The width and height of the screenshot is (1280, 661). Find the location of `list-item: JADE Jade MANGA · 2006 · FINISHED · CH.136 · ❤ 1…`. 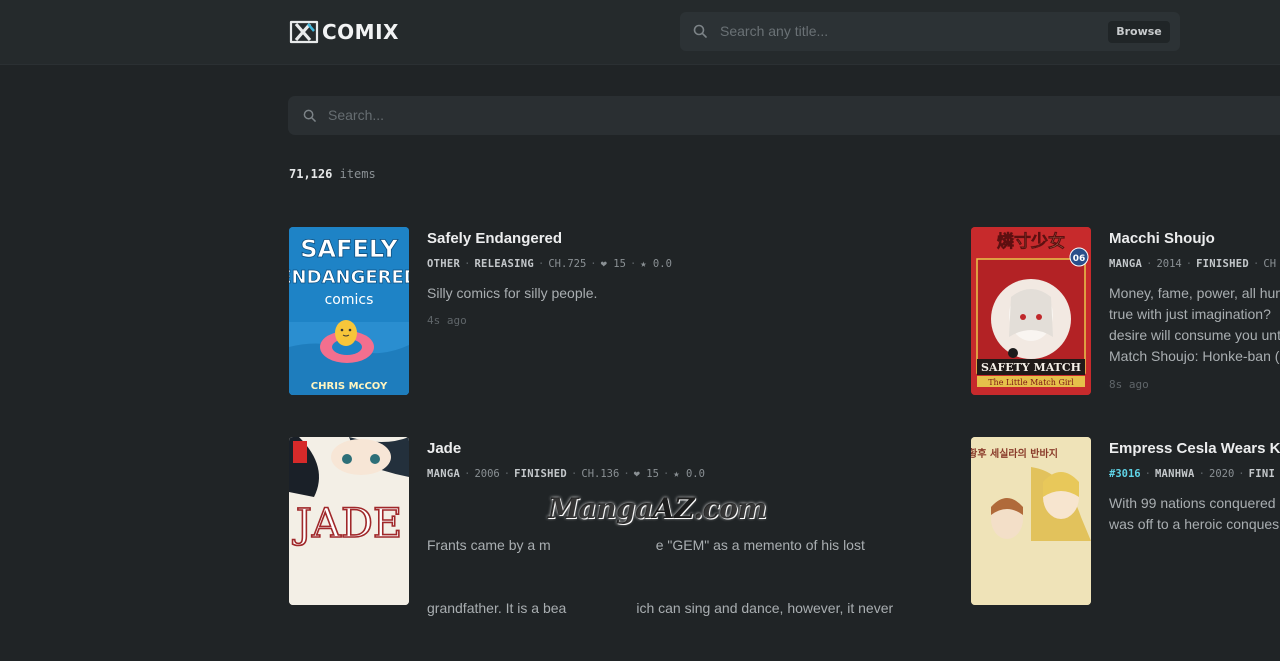

list-item: JADE Jade MANGA · 2006 · FINISHED · CH.136 · ❤ 1… is located at coordinates (619, 526).